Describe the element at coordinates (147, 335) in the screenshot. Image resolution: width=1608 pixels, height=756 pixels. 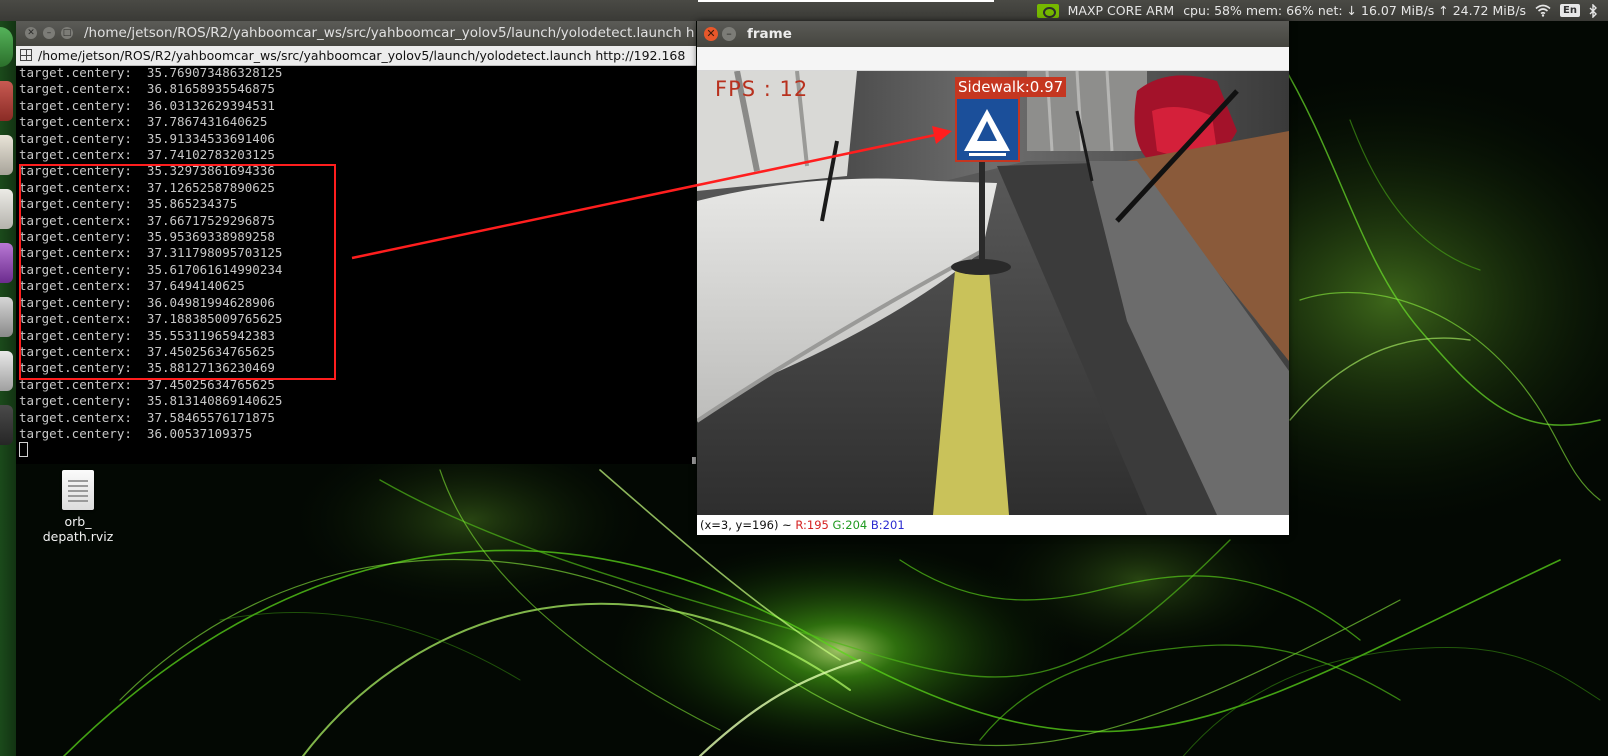
I see `terminal-line: target.centery: 35.55311965942383` at that location.